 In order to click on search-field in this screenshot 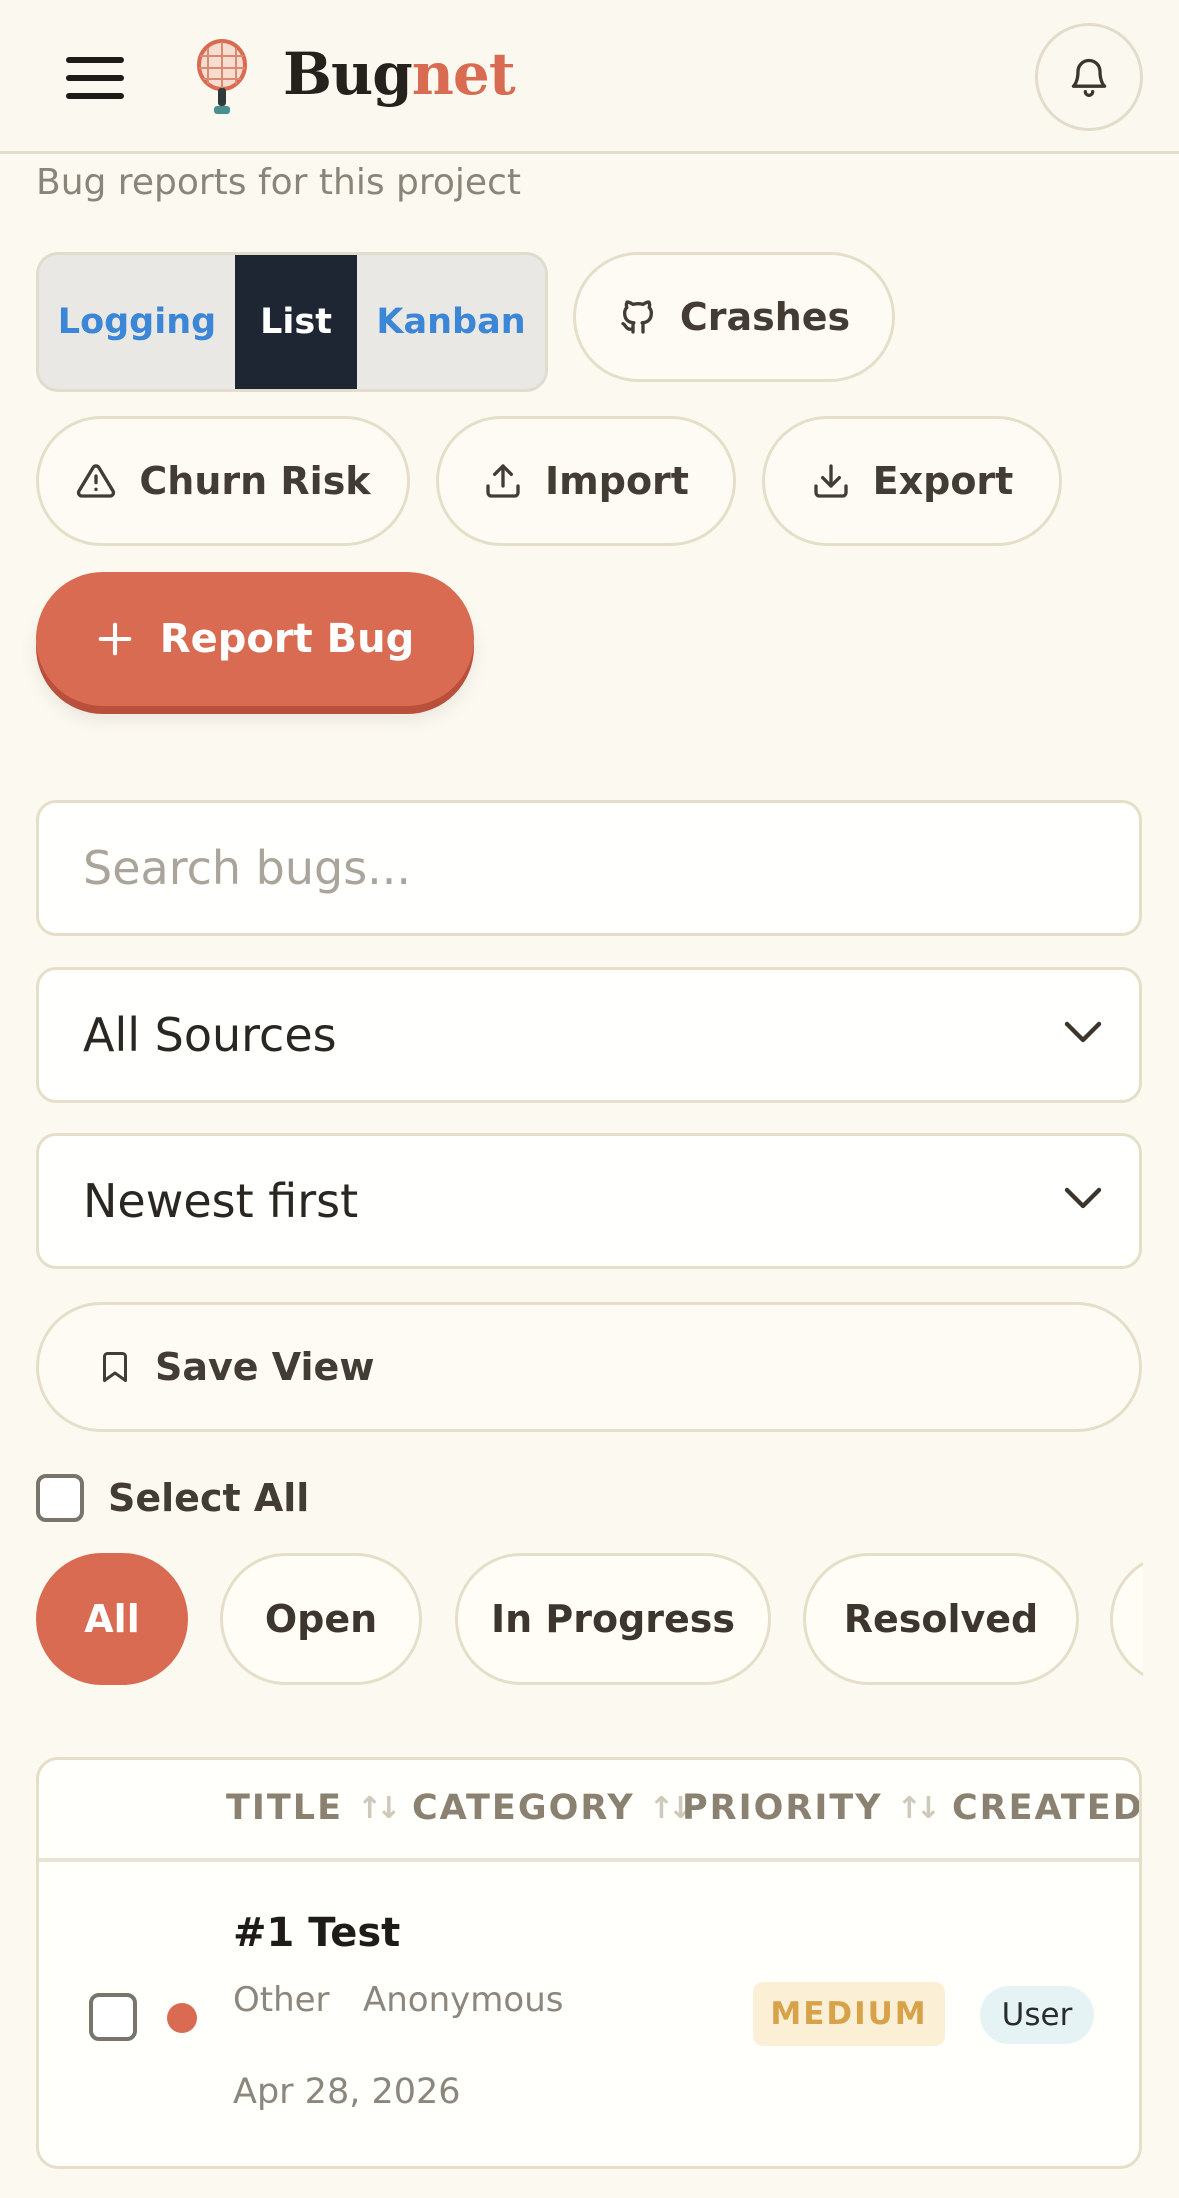, I will do `click(589, 868)`.